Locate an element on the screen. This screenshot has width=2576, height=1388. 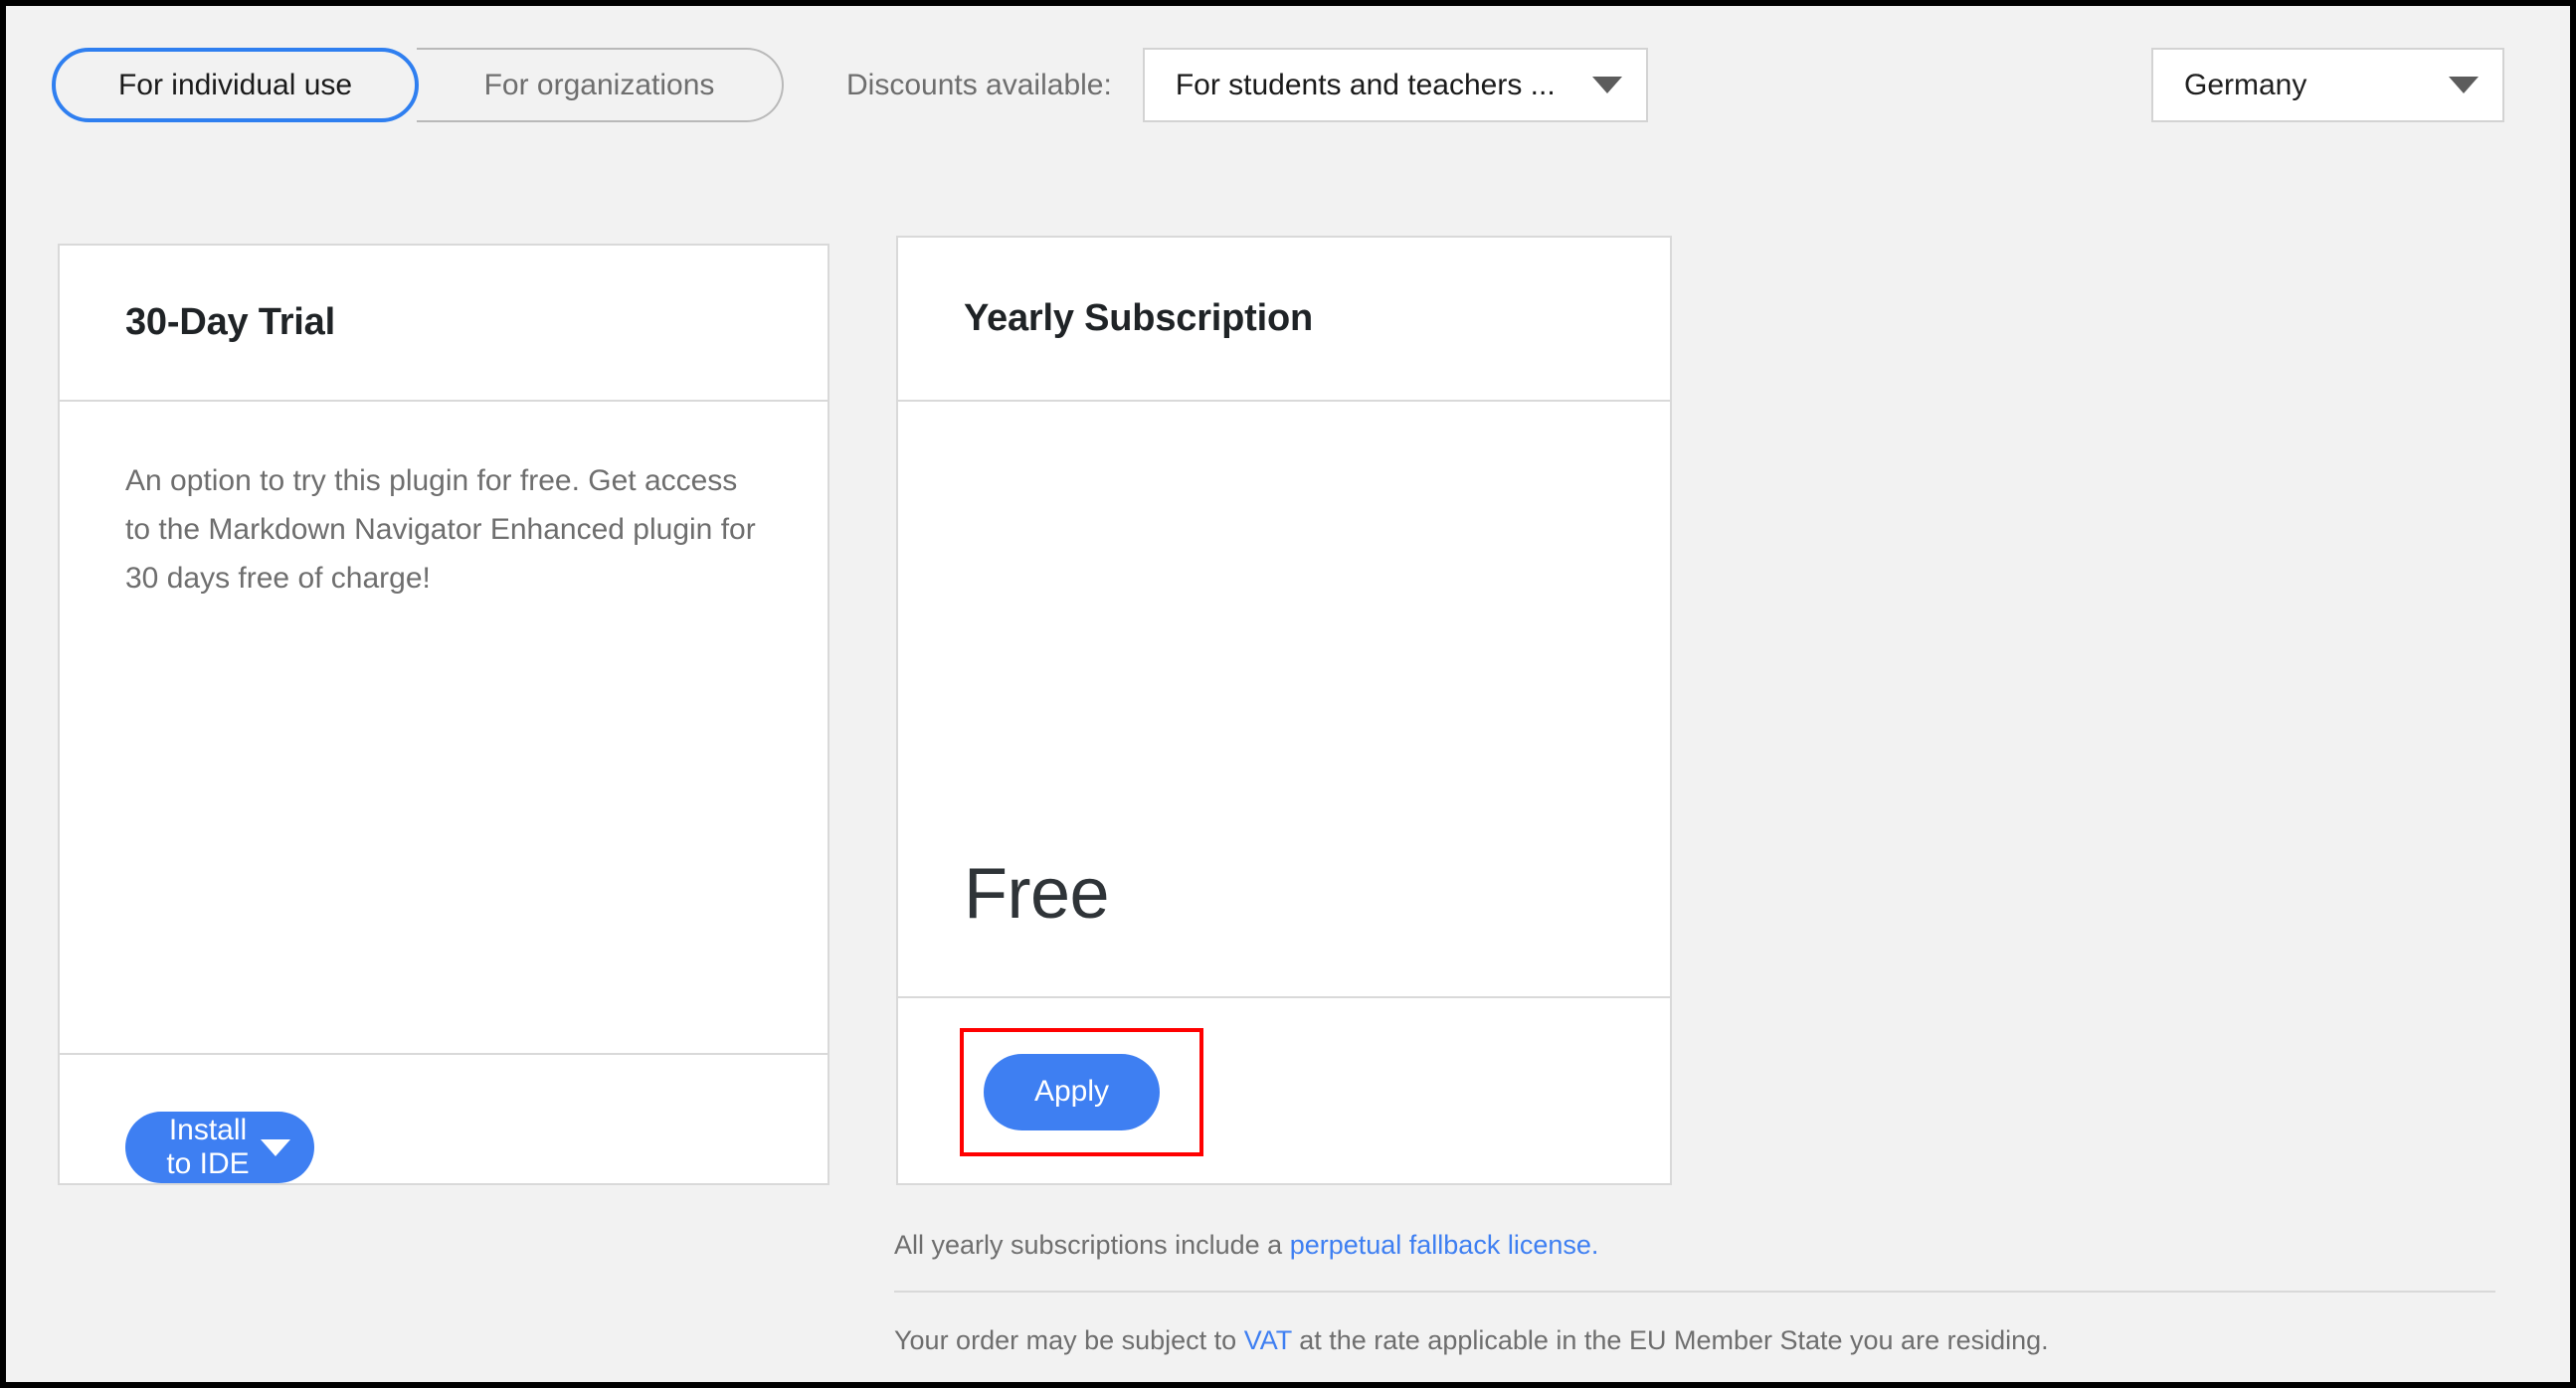
install-to-ide-label: Install to IDE is located at coordinates (208, 1147).